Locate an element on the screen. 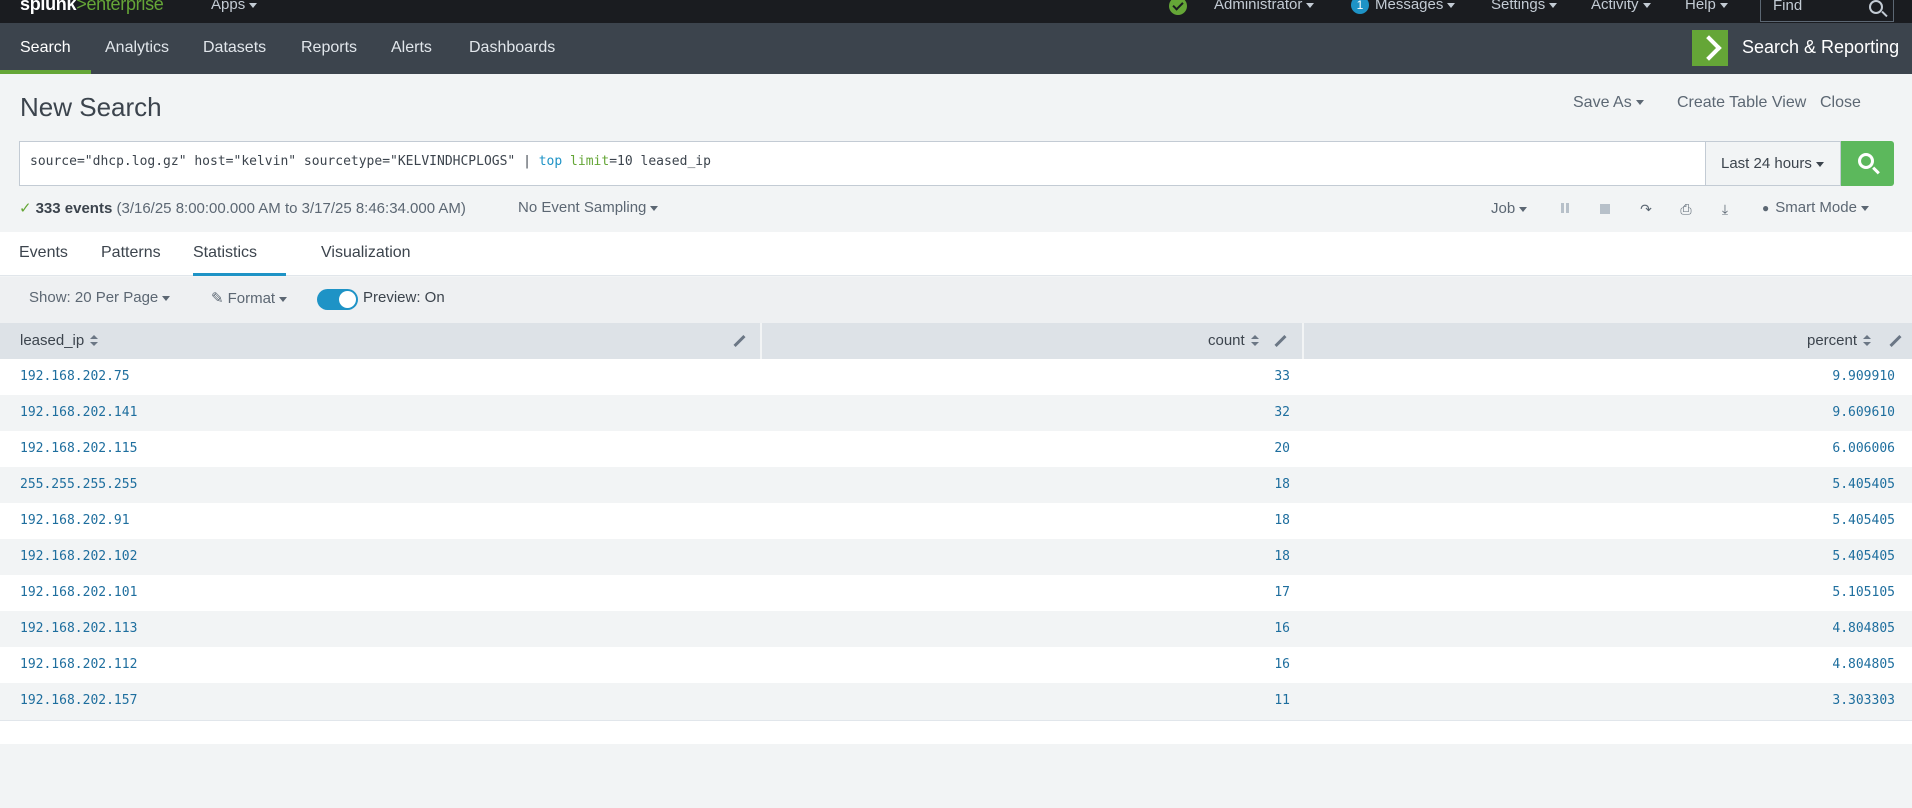 Image resolution: width=1912 pixels, height=808 pixels. column-header-percent: percent is located at coordinates (1839, 341).